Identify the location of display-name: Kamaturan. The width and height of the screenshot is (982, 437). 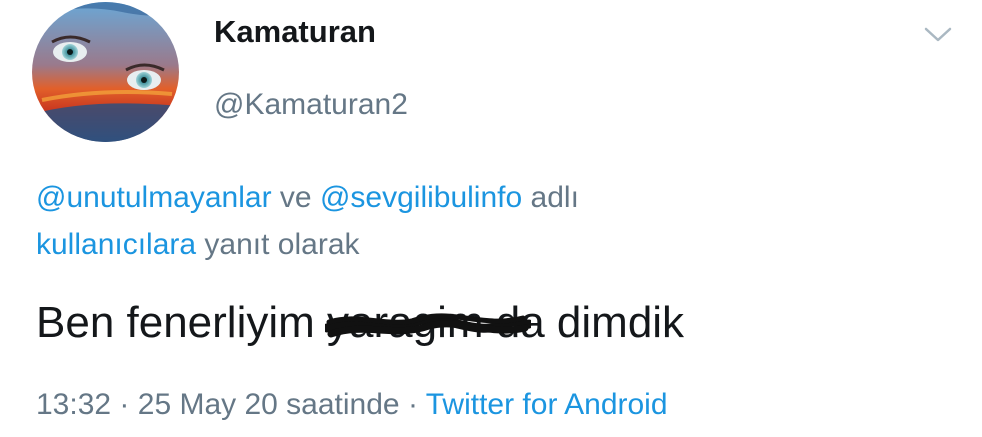
(295, 32).